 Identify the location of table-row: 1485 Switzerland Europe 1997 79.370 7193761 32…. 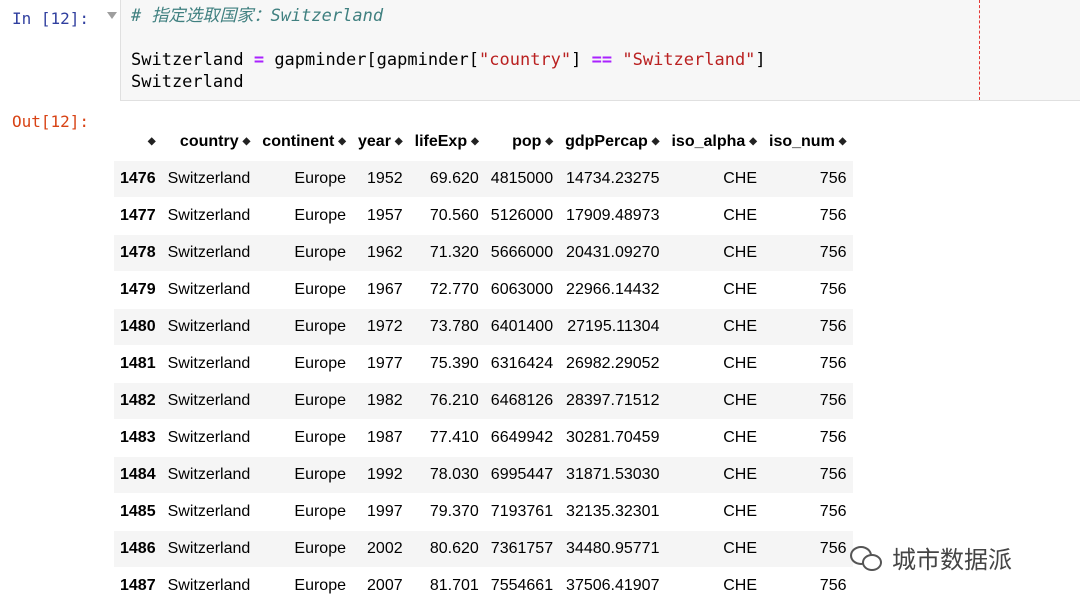
(483, 512).